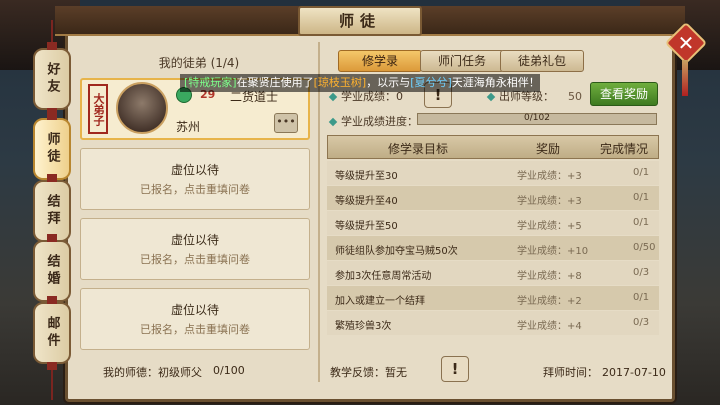 This screenshot has height=405, width=720. What do you see at coordinates (455, 369) in the screenshot?
I see `feedback-help-button: !` at bounding box center [455, 369].